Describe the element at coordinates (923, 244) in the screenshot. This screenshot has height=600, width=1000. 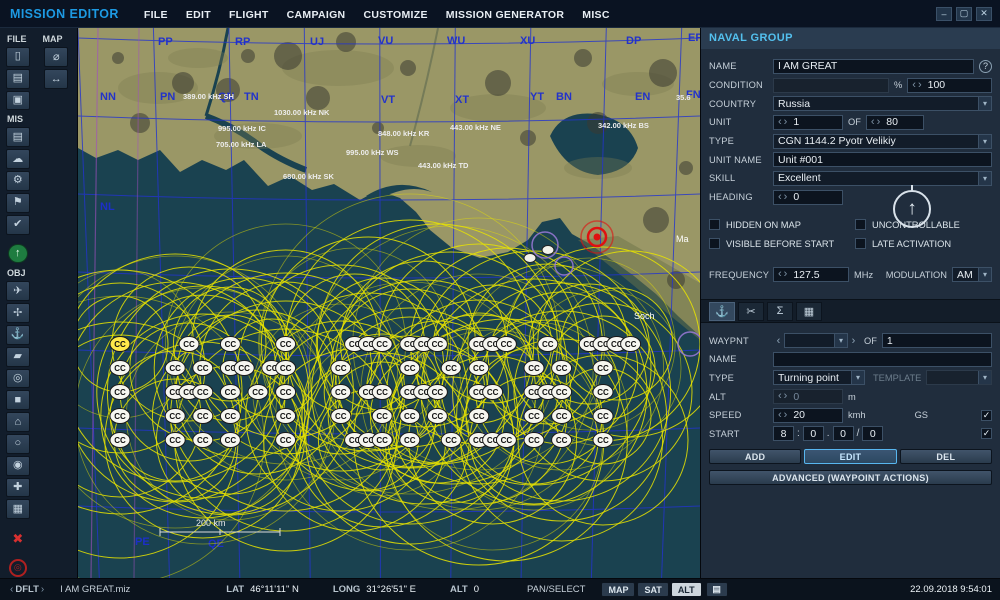
I see `checkbox-late-activation: LATE ACTIVATION` at that location.